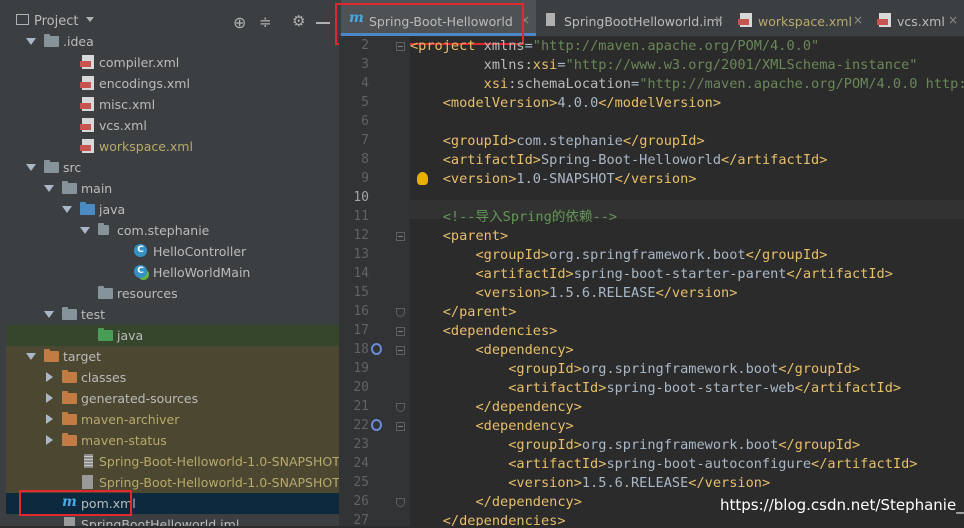 This screenshot has height=528, width=964. I want to click on tree-row: .idea, so click(172, 41).